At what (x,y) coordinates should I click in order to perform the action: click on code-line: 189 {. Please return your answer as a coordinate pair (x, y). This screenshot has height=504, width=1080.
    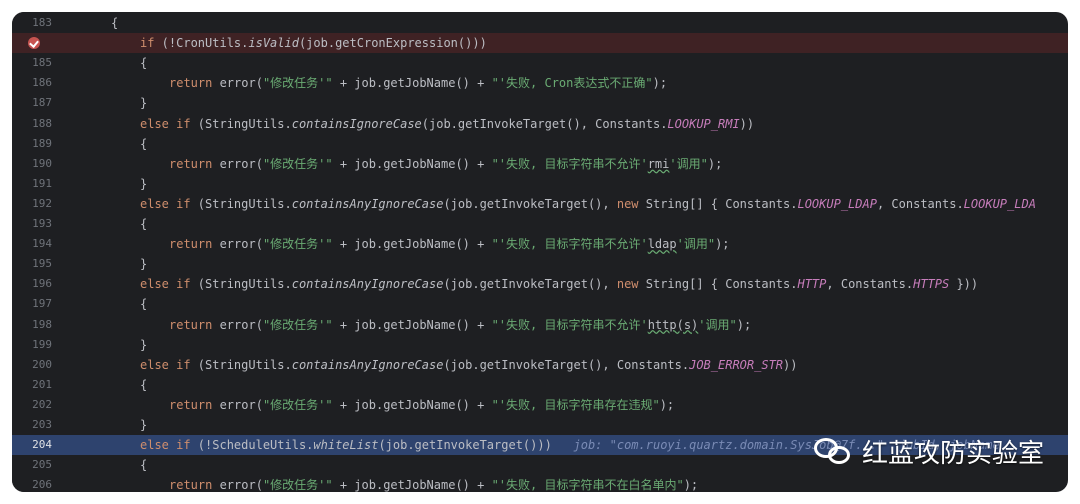
    Looking at the image, I should click on (540, 144).